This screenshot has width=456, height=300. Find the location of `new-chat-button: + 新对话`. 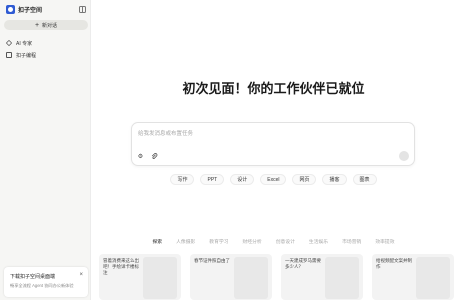

new-chat-button: + 新对话 is located at coordinates (46, 25).